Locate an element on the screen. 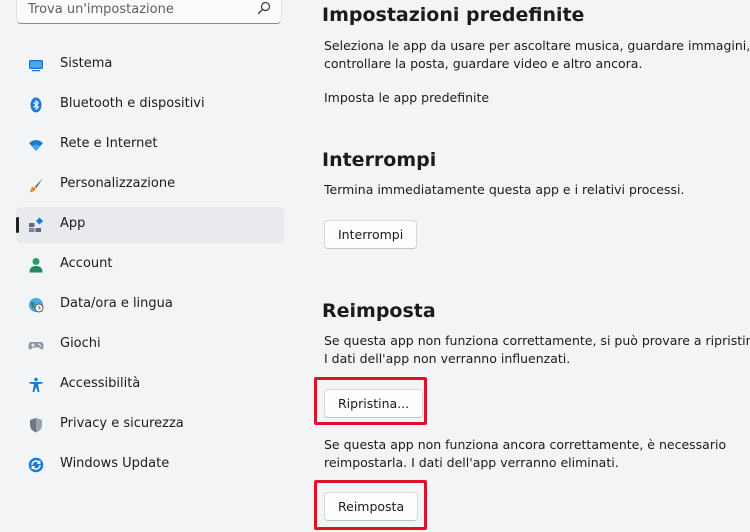 The width and height of the screenshot is (750, 532). sidebar-item-label: Bluetooth e dispositivi is located at coordinates (132, 103).